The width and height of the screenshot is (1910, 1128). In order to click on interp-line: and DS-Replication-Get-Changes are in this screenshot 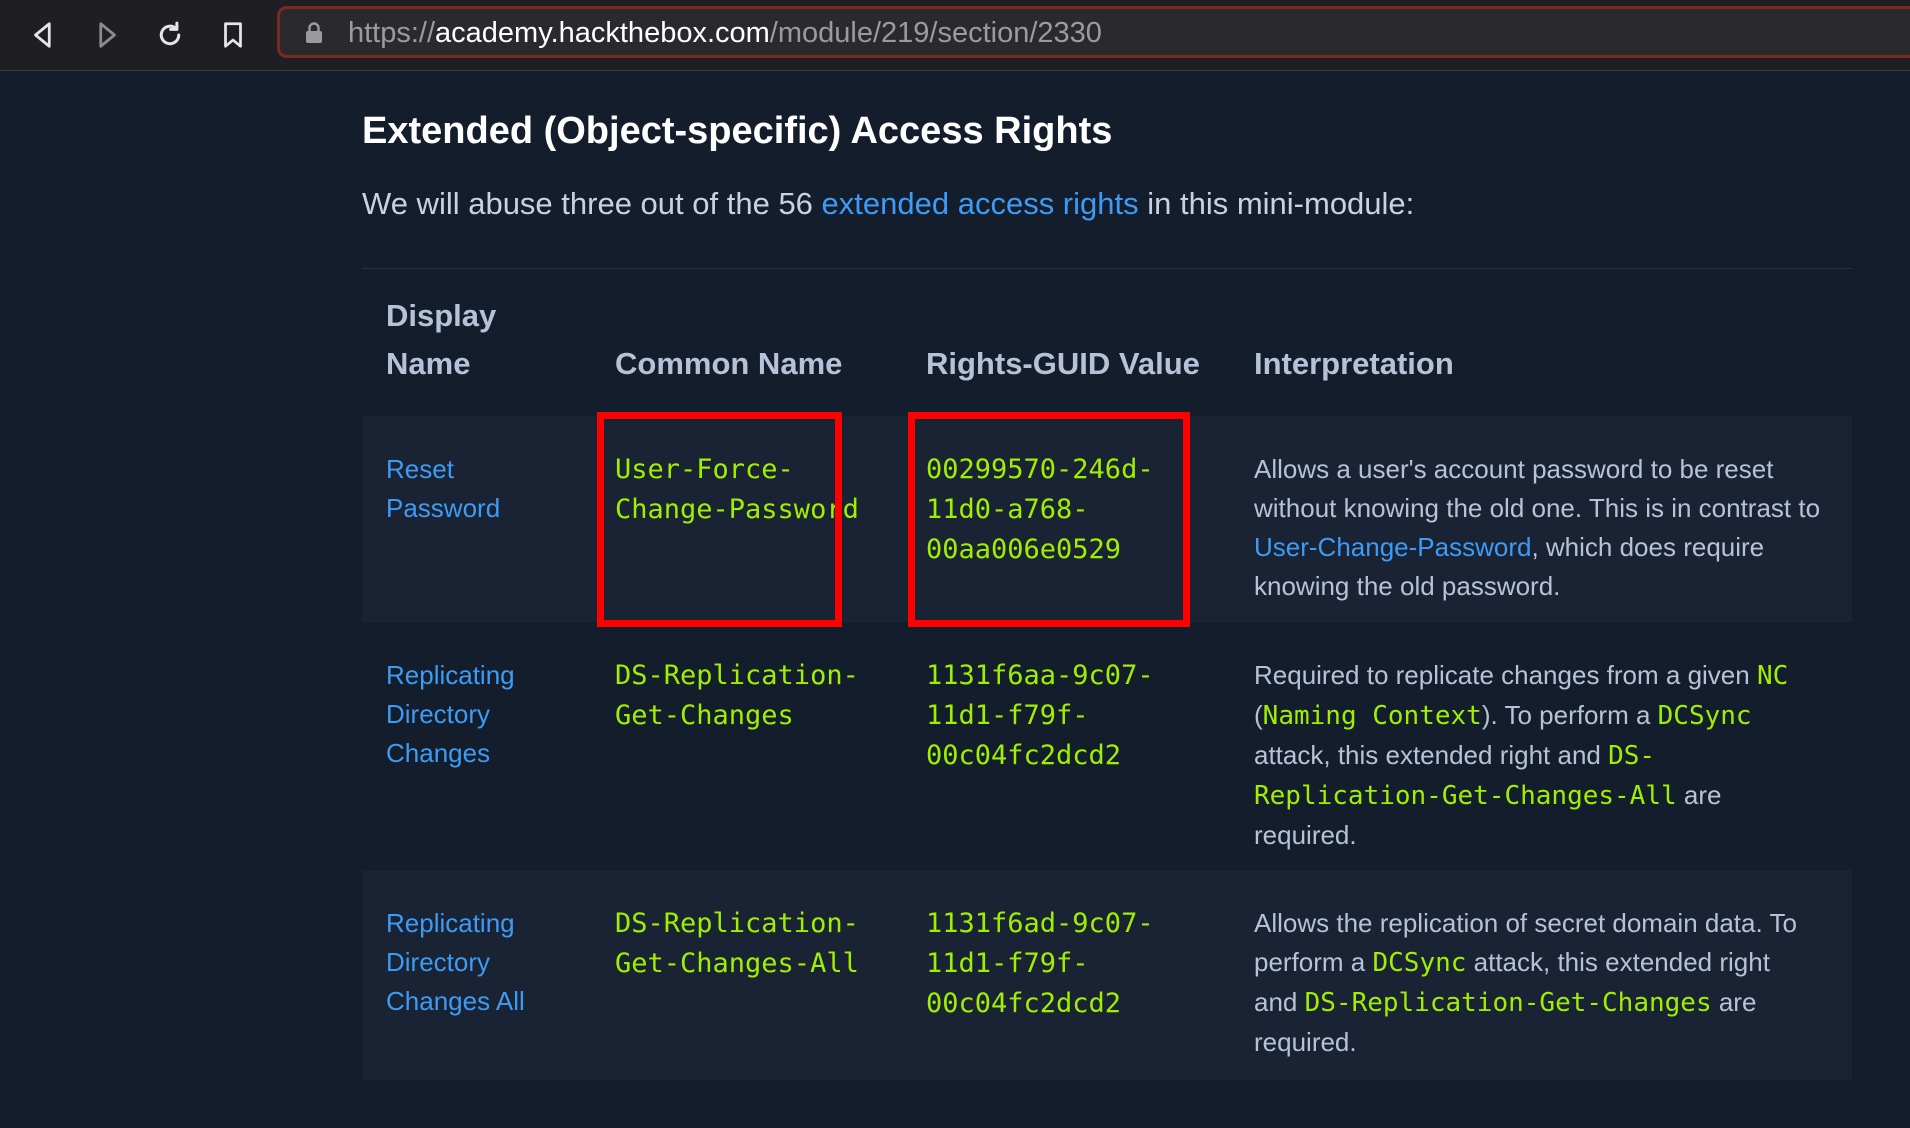, I will do `click(1505, 1002)`.